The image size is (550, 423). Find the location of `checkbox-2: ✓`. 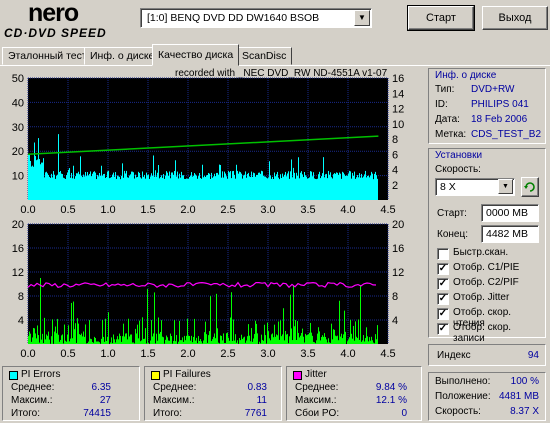

checkbox-2: ✓ is located at coordinates (443, 284).